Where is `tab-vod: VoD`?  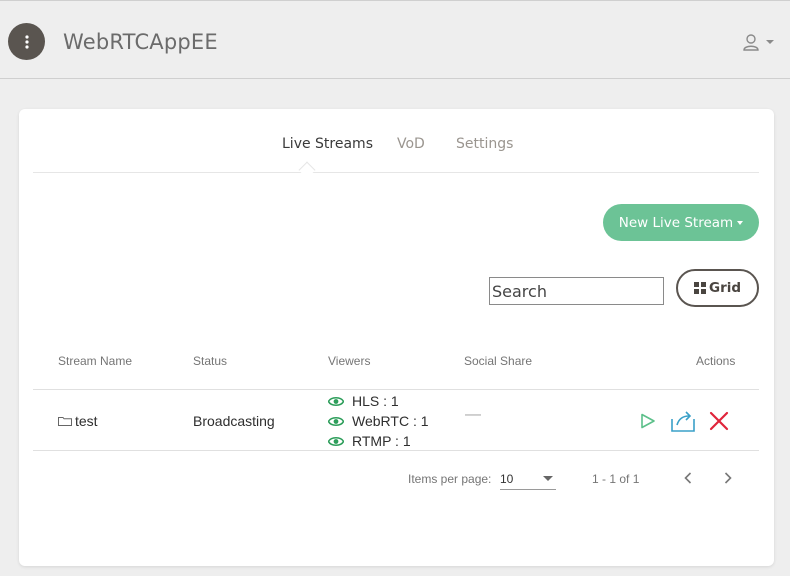
tab-vod: VoD is located at coordinates (411, 144).